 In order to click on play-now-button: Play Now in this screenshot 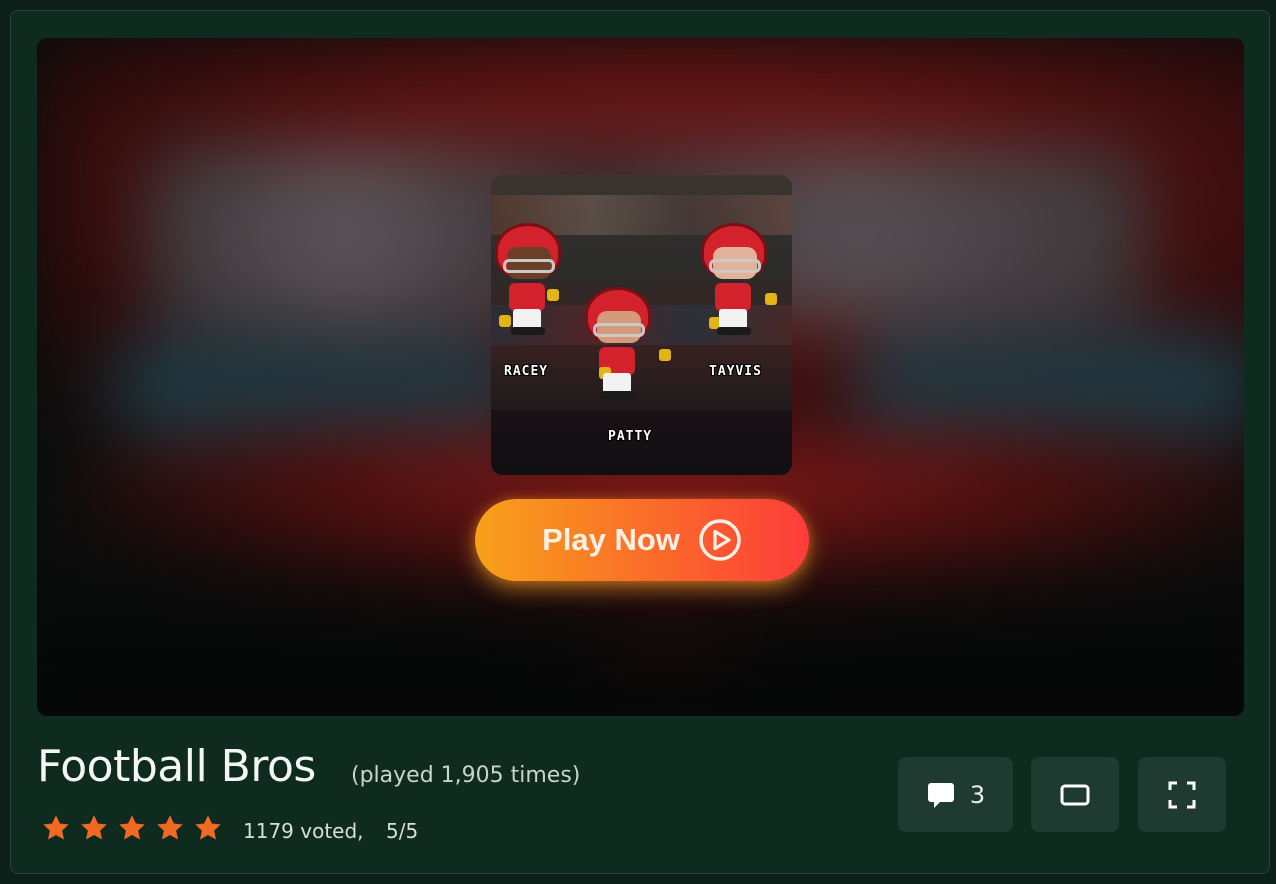, I will do `click(642, 540)`.